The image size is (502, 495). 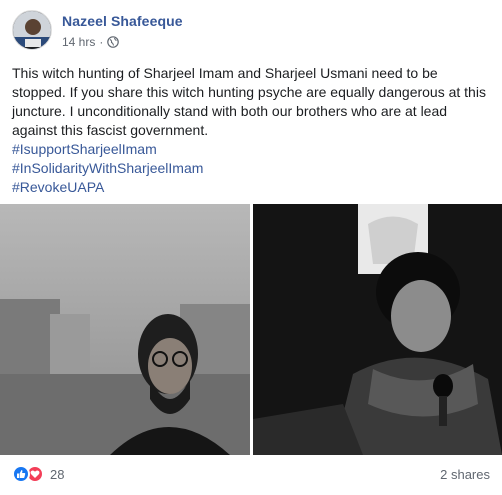 I want to click on hashtag-link: #InSolidarityWithSharjeelImam, so click(x=252, y=168).